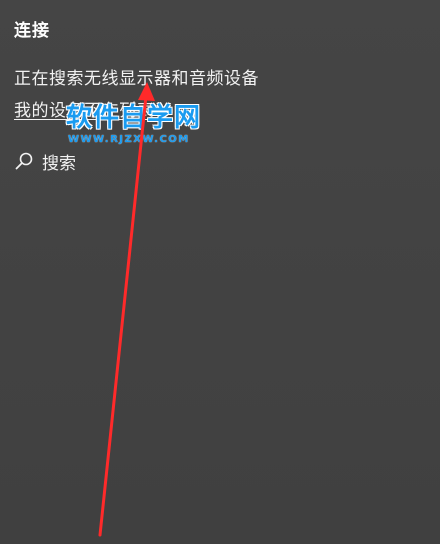 This screenshot has width=440, height=544. Describe the element at coordinates (24, 161) in the screenshot. I see `search-icon` at that location.